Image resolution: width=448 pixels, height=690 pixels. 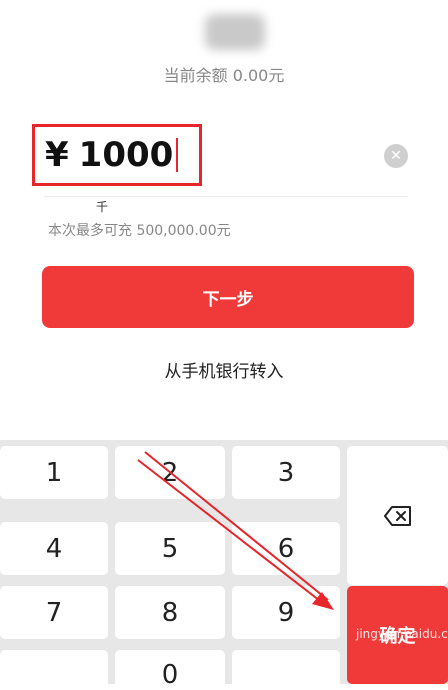 I want to click on key-3: 3, so click(x=286, y=472).